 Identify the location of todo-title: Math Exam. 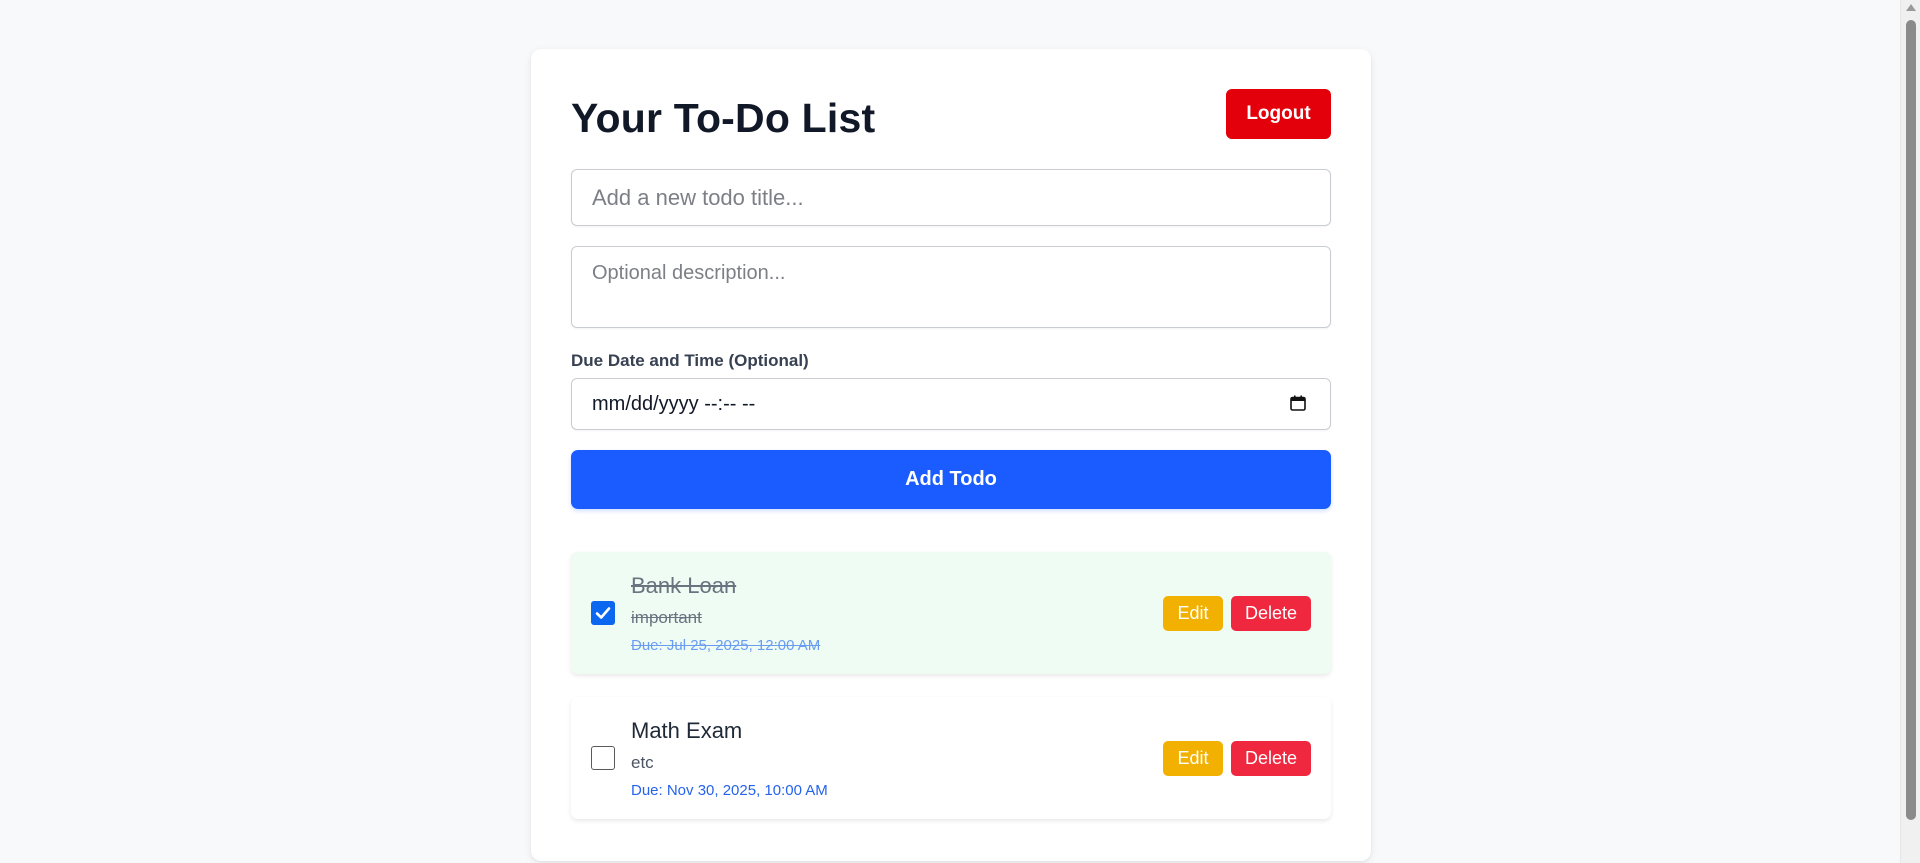
(687, 730).